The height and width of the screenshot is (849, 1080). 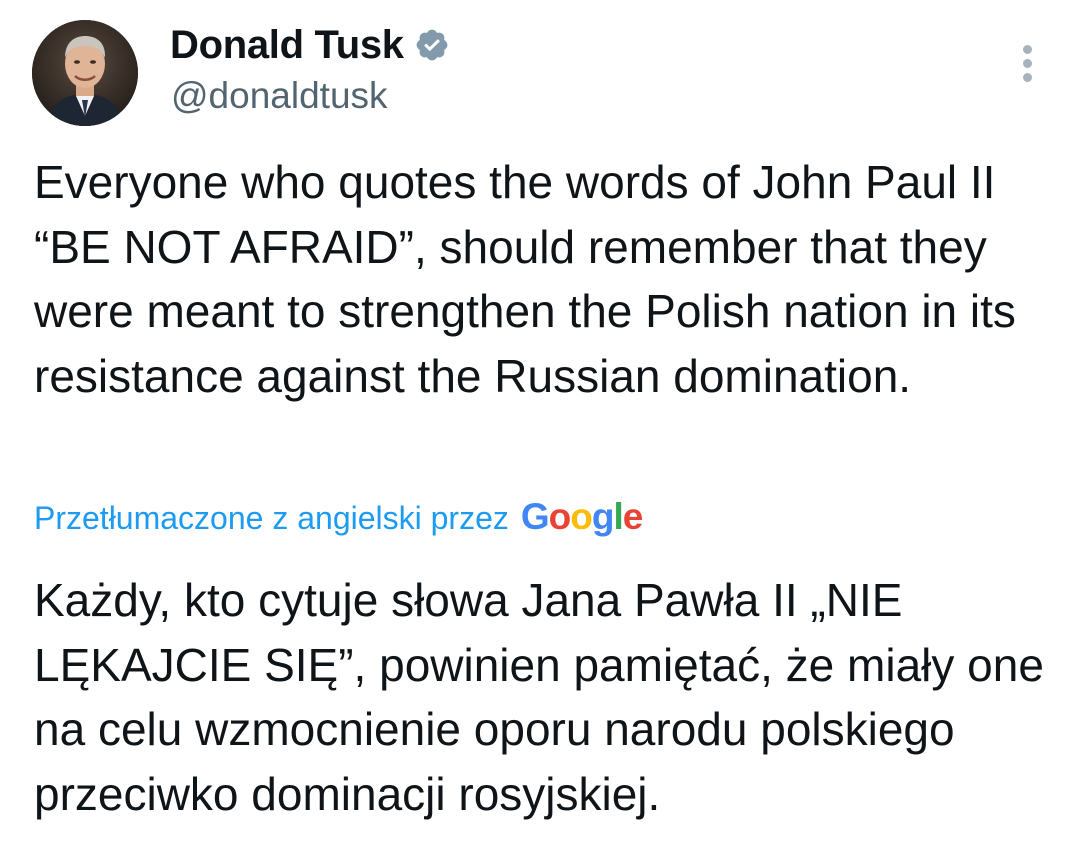 What do you see at coordinates (271, 518) in the screenshot?
I see `translation-link: Przetłumaczone z angielski przez` at bounding box center [271, 518].